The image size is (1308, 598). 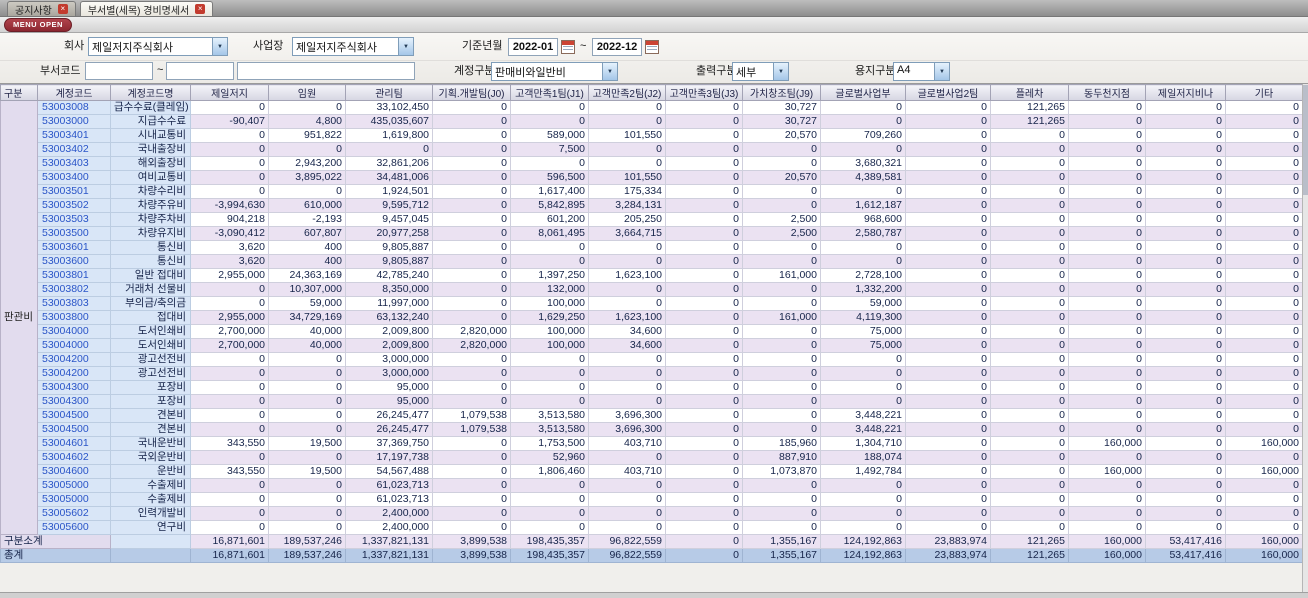 What do you see at coordinates (389, 485) in the screenshot?
I see `amount-cell: 61,023,713` at bounding box center [389, 485].